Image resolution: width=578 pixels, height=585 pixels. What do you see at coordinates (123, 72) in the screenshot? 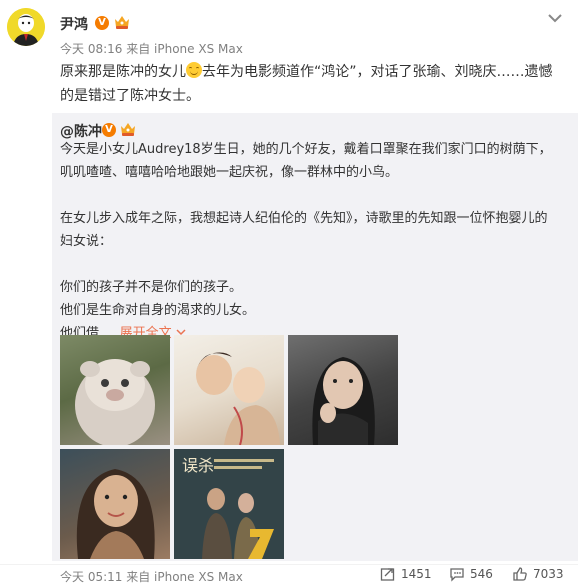
I see `post-text-part-1: 原来那是陈冲的女儿` at bounding box center [123, 72].